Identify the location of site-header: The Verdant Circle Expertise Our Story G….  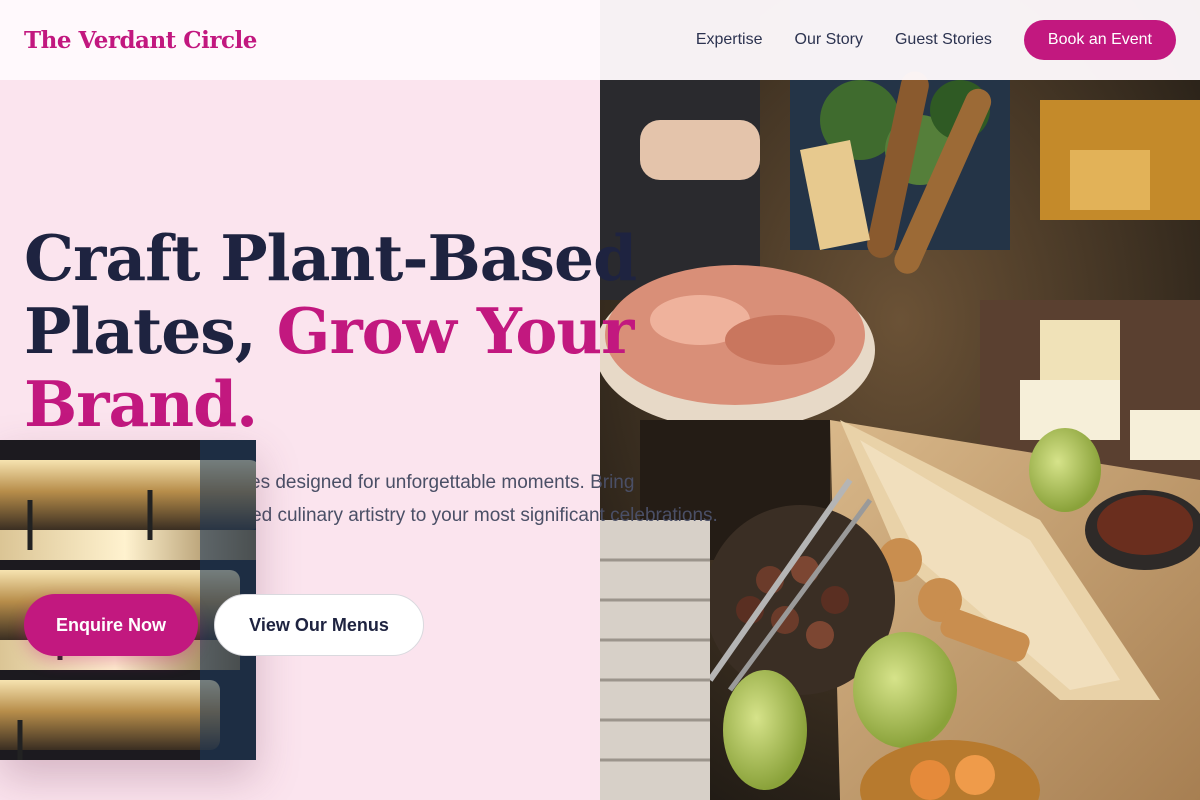
(600, 40).